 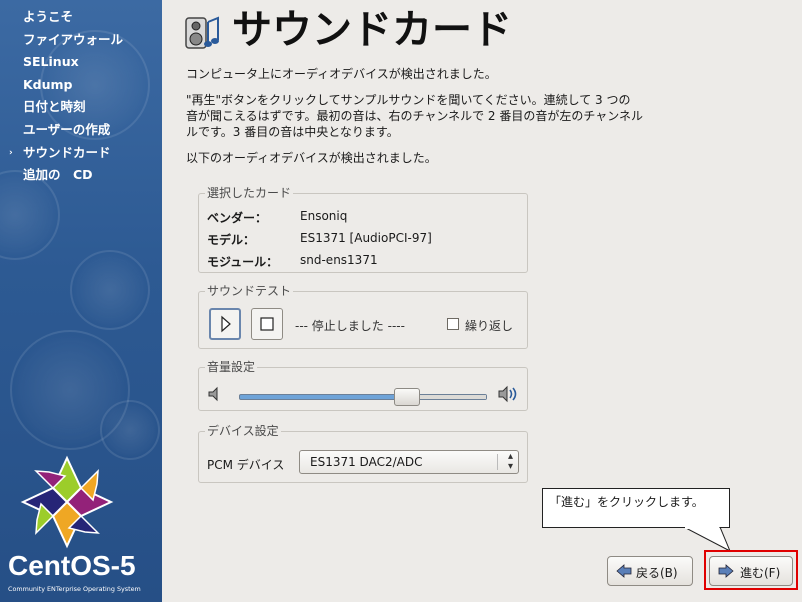 What do you see at coordinates (726, 571) in the screenshot?
I see `arrow-right-icon` at bounding box center [726, 571].